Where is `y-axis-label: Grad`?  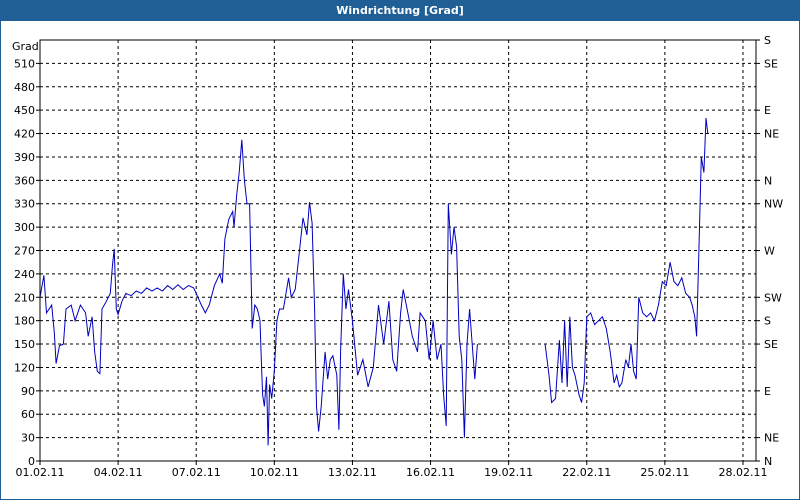
y-axis-label: Grad is located at coordinates (25, 46).